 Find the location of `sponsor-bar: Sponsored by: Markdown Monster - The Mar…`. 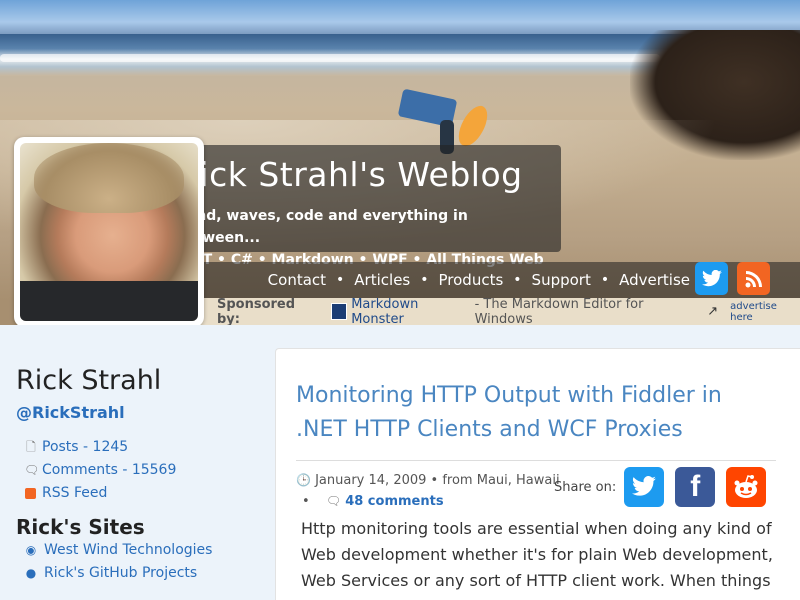

sponsor-bar: Sponsored by: Markdown Monster - The Mar… is located at coordinates (500, 311).